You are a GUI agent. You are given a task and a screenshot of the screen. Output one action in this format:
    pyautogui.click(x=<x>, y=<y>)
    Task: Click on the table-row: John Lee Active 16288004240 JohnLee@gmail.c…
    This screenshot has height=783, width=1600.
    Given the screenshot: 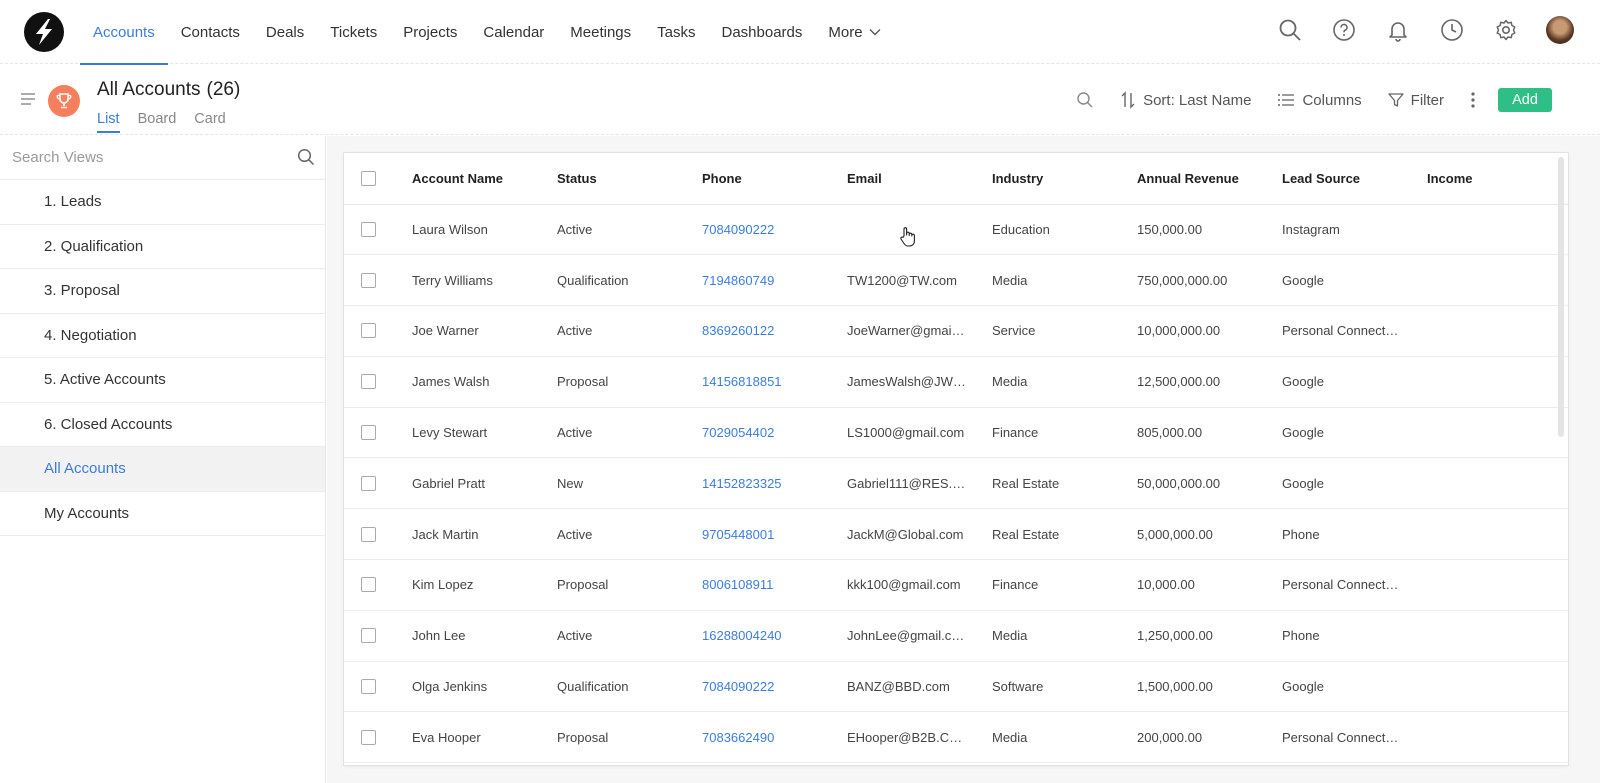 What is the action you would take?
    pyautogui.click(x=956, y=636)
    